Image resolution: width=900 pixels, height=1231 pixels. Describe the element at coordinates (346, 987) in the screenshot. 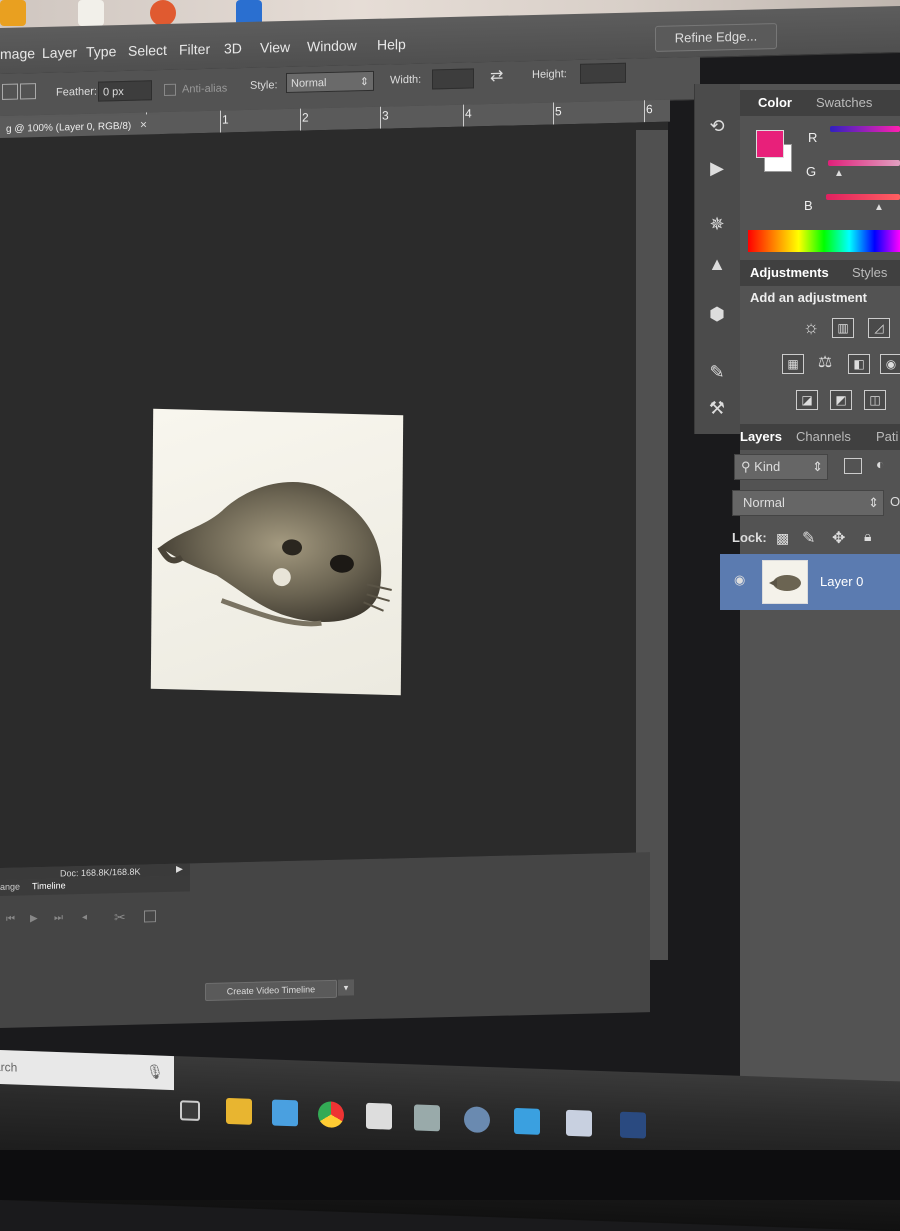

I see `chevron-down-icon: ▾` at that location.